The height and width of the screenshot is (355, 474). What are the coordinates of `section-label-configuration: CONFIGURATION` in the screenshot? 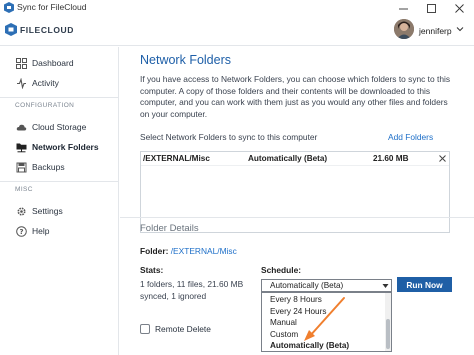 It's located at (45, 105).